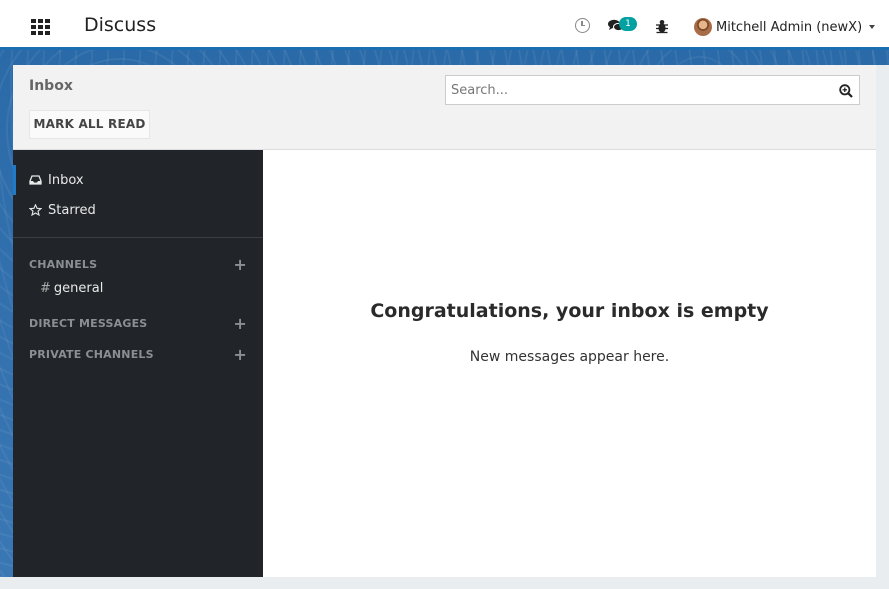 The width and height of the screenshot is (889, 589). Describe the element at coordinates (444, 583) in the screenshot. I see `window-edge-bottom` at that location.